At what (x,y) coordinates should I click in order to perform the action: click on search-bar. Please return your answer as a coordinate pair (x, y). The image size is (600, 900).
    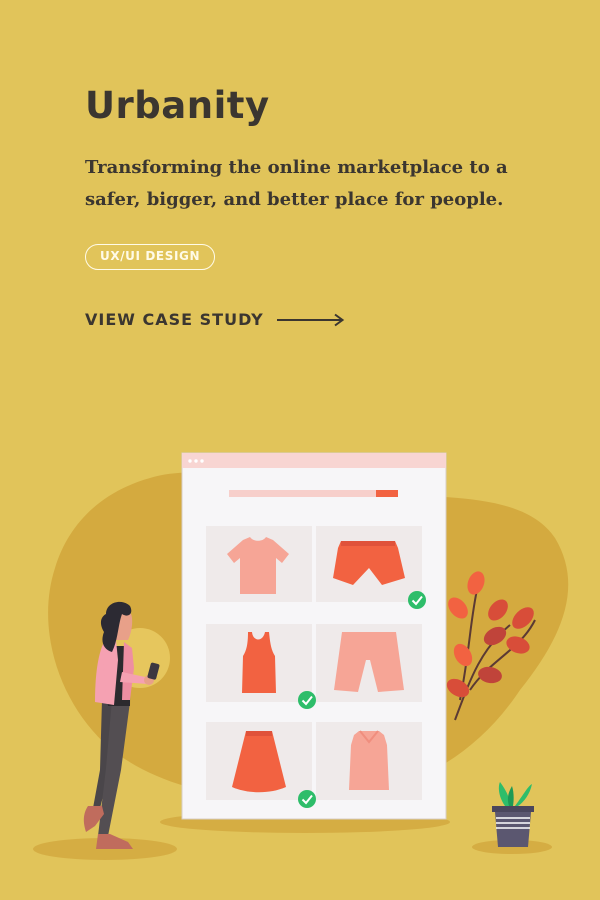
    Looking at the image, I should click on (313, 493).